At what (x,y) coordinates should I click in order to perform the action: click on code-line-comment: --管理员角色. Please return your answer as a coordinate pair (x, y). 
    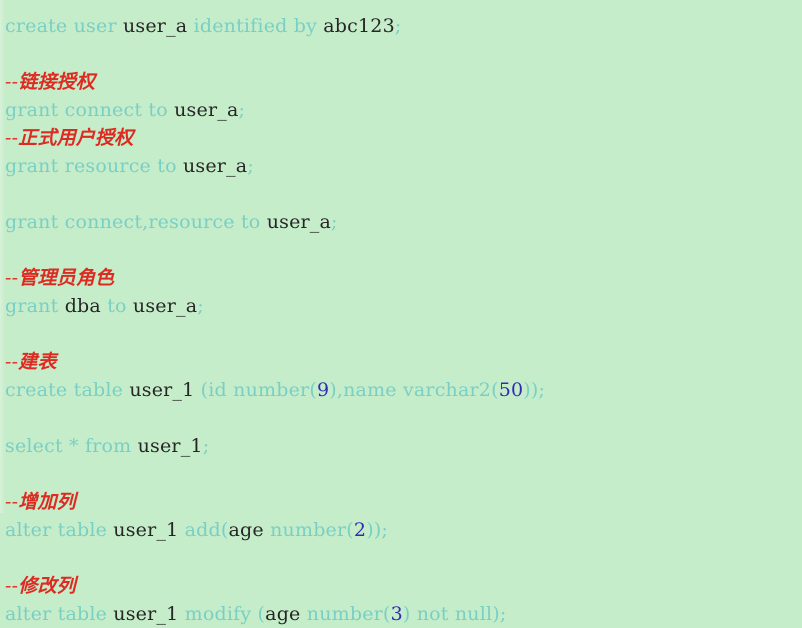
    Looking at the image, I should click on (403, 278).